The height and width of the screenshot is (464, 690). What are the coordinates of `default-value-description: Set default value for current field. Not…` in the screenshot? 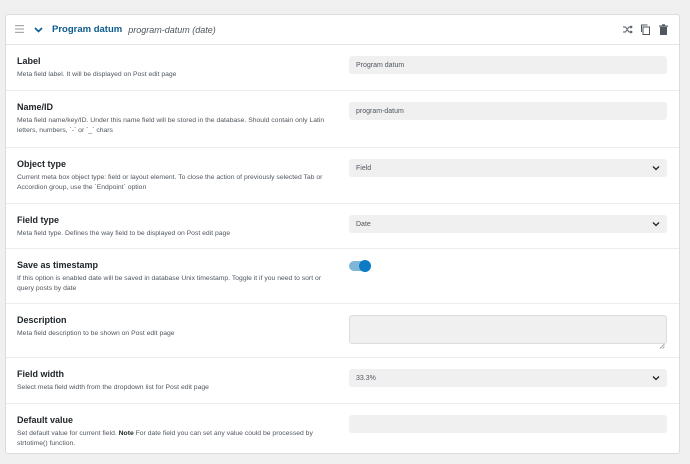 It's located at (178, 439).